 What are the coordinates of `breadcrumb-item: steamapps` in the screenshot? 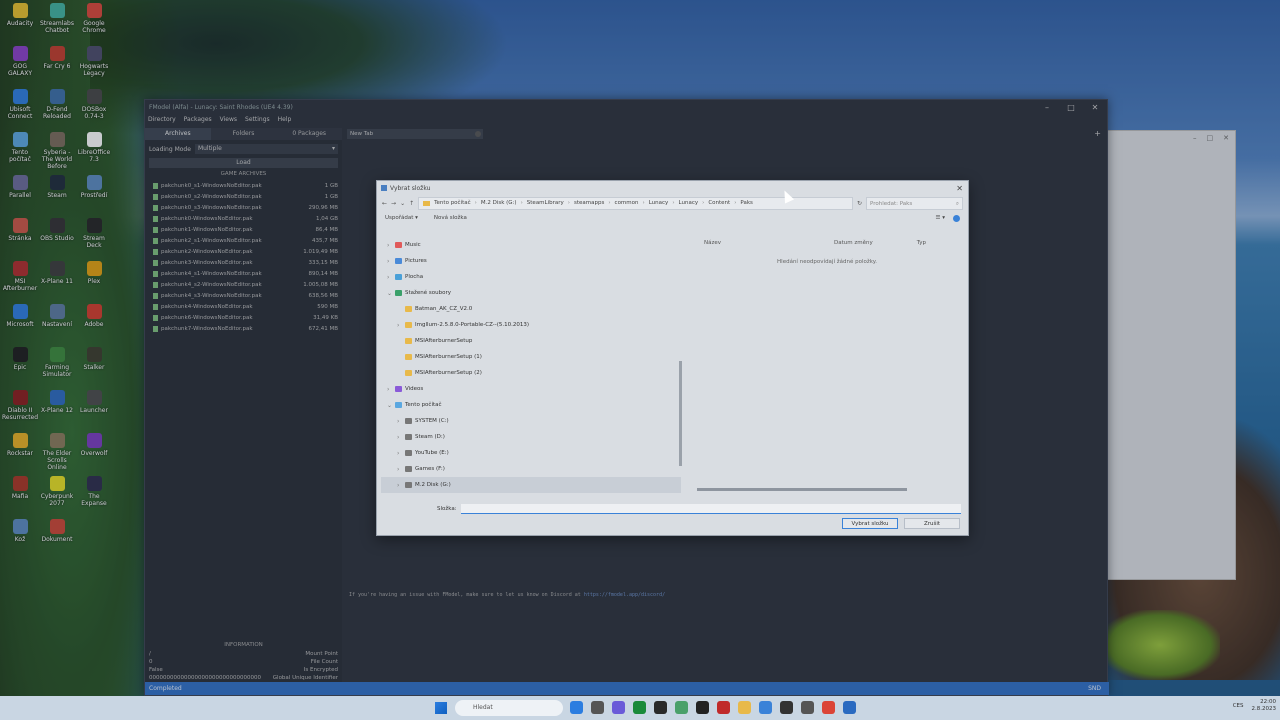 It's located at (589, 203).